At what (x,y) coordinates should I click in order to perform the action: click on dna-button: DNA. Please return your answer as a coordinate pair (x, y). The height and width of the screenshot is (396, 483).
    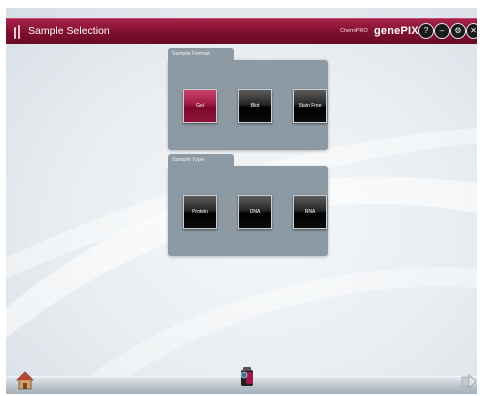
    Looking at the image, I should click on (255, 212).